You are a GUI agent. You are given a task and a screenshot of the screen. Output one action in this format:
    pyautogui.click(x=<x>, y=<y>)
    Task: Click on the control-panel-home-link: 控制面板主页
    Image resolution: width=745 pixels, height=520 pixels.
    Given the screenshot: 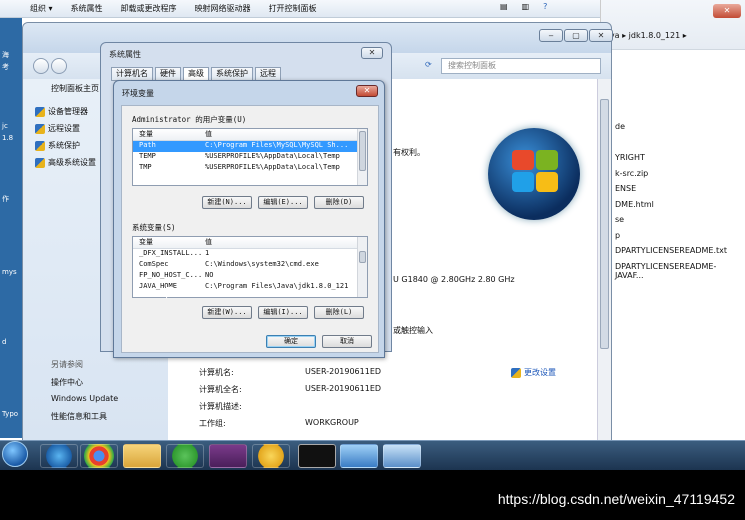 What is the action you would take?
    pyautogui.click(x=75, y=88)
    